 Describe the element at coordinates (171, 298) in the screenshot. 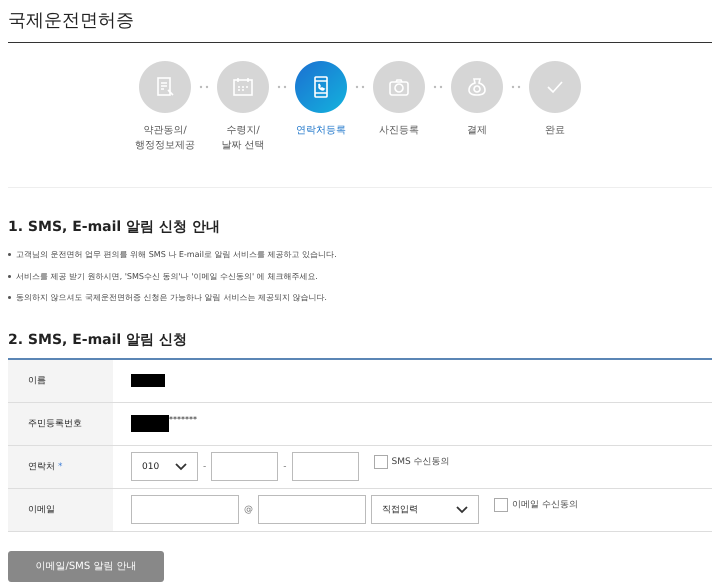

I see `info-text: 동의하지 않으셔도 국제운전면허증 신청은 가능하나 알림 서비스는 제공되지 않습니다.` at that location.